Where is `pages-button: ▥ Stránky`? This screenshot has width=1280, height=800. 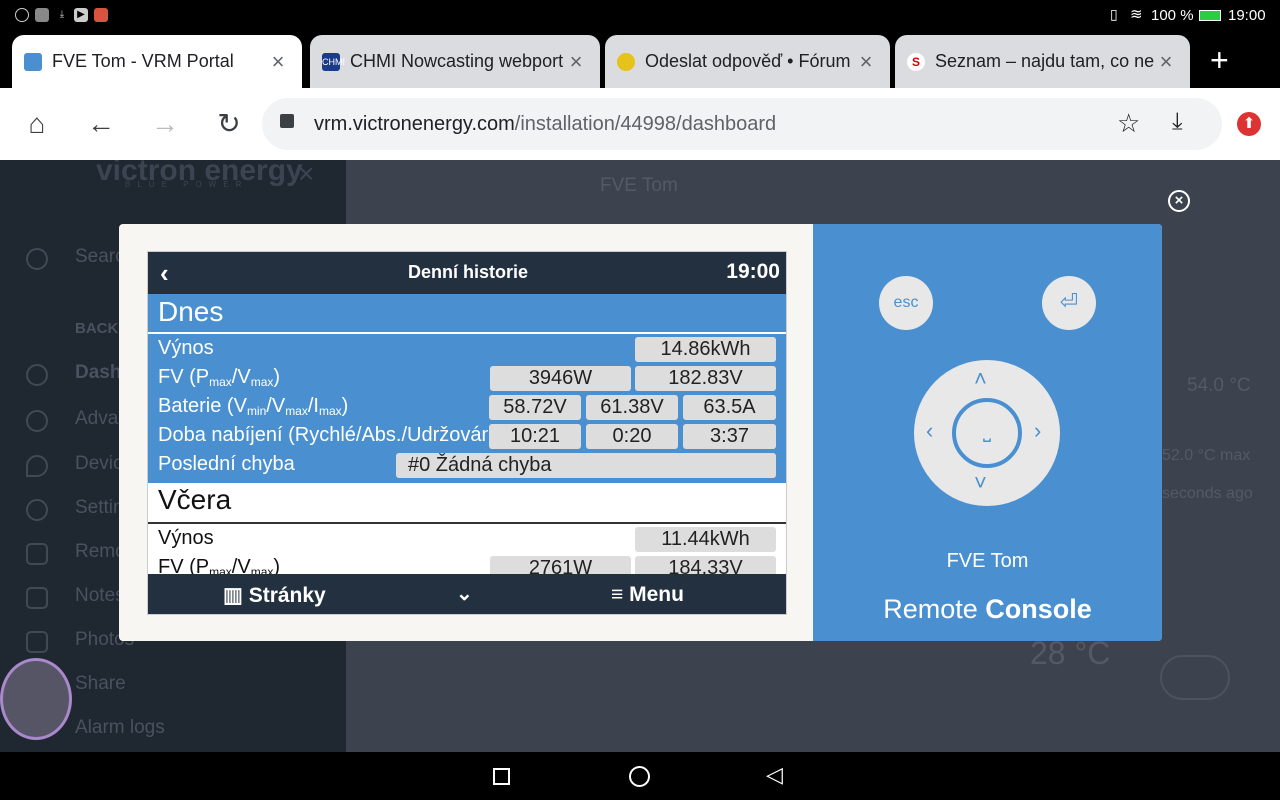
pages-button: ▥ Stránky is located at coordinates (274, 595).